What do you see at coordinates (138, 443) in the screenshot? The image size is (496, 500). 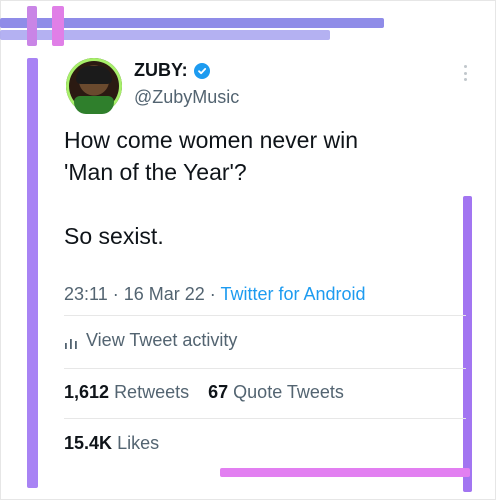 I see `likes-label: Likes` at bounding box center [138, 443].